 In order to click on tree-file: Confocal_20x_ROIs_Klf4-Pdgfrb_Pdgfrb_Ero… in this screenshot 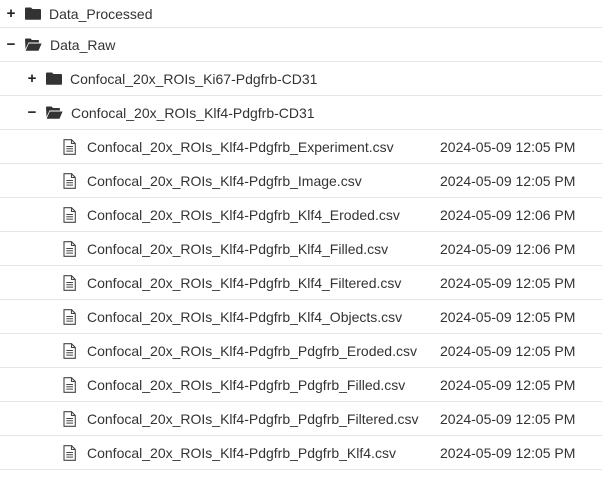, I will do `click(301, 351)`.